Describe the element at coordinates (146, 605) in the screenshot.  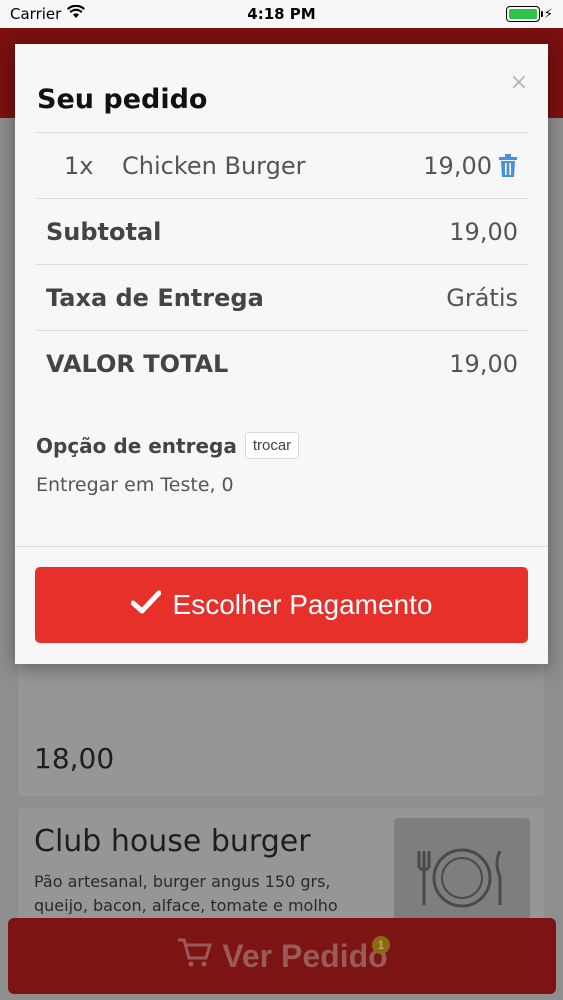
I see `checkmark-icon` at that location.